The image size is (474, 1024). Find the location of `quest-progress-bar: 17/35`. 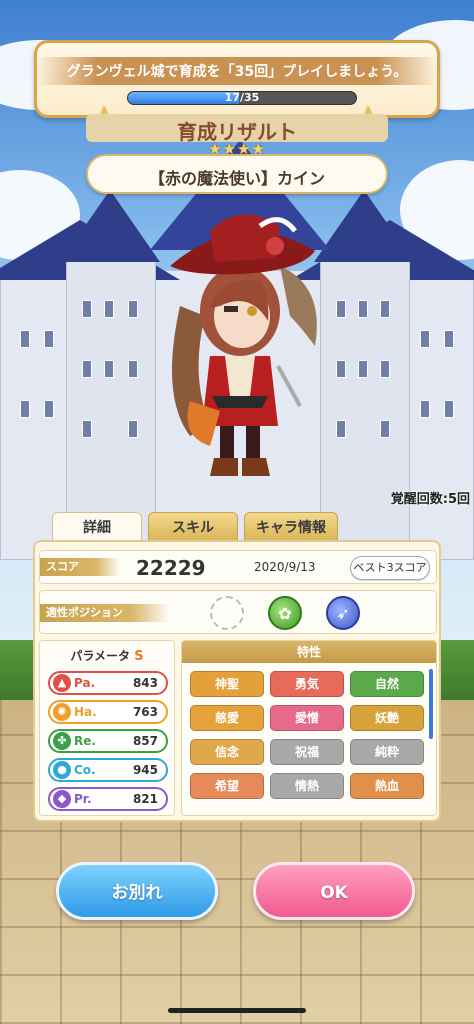

quest-progress-bar: 17/35 is located at coordinates (242, 98).